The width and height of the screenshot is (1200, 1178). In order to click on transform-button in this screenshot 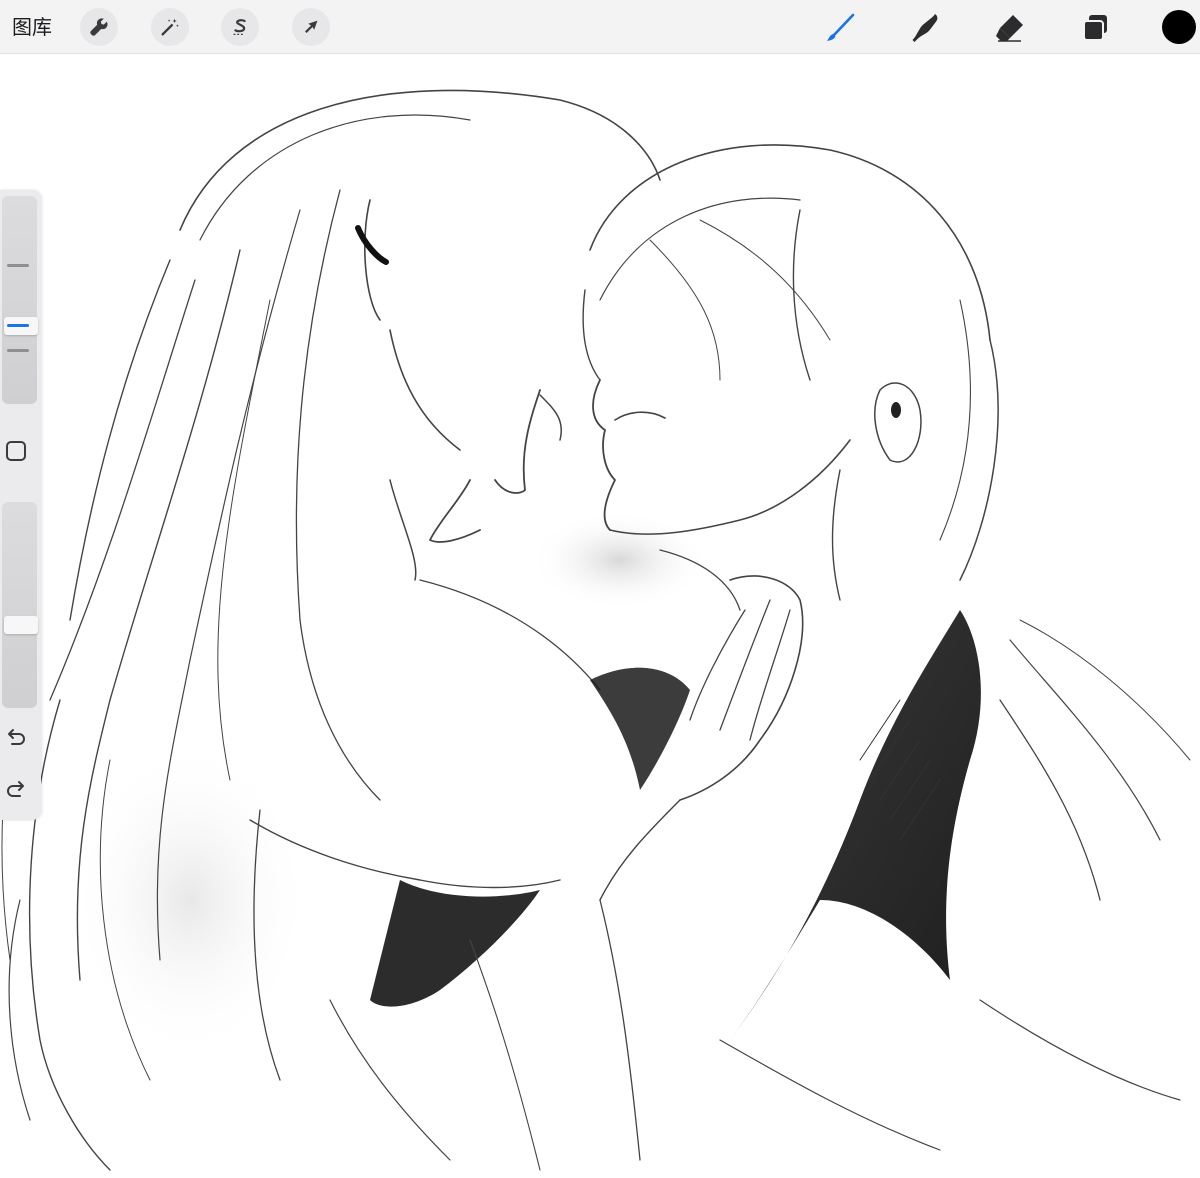, I will do `click(311, 27)`.